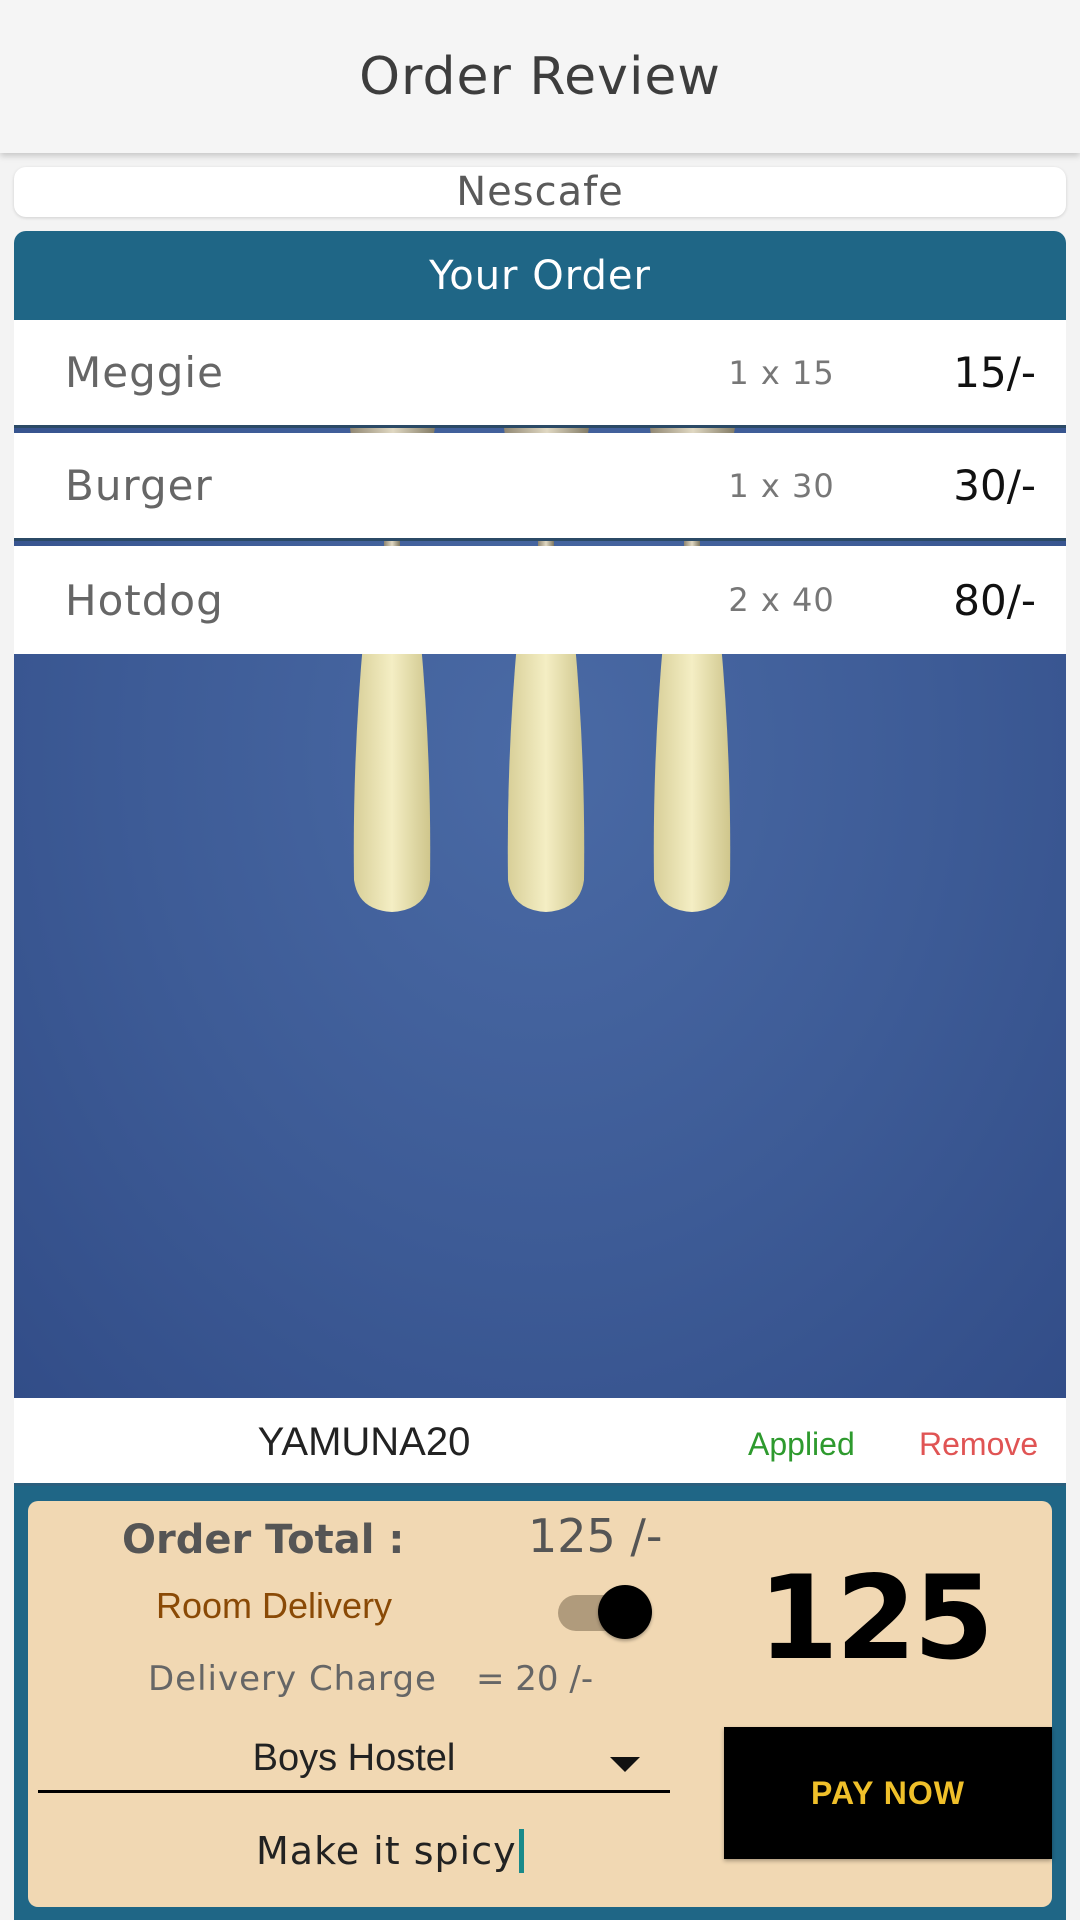  I want to click on order-note-text: Make it spicy, so click(386, 1851).